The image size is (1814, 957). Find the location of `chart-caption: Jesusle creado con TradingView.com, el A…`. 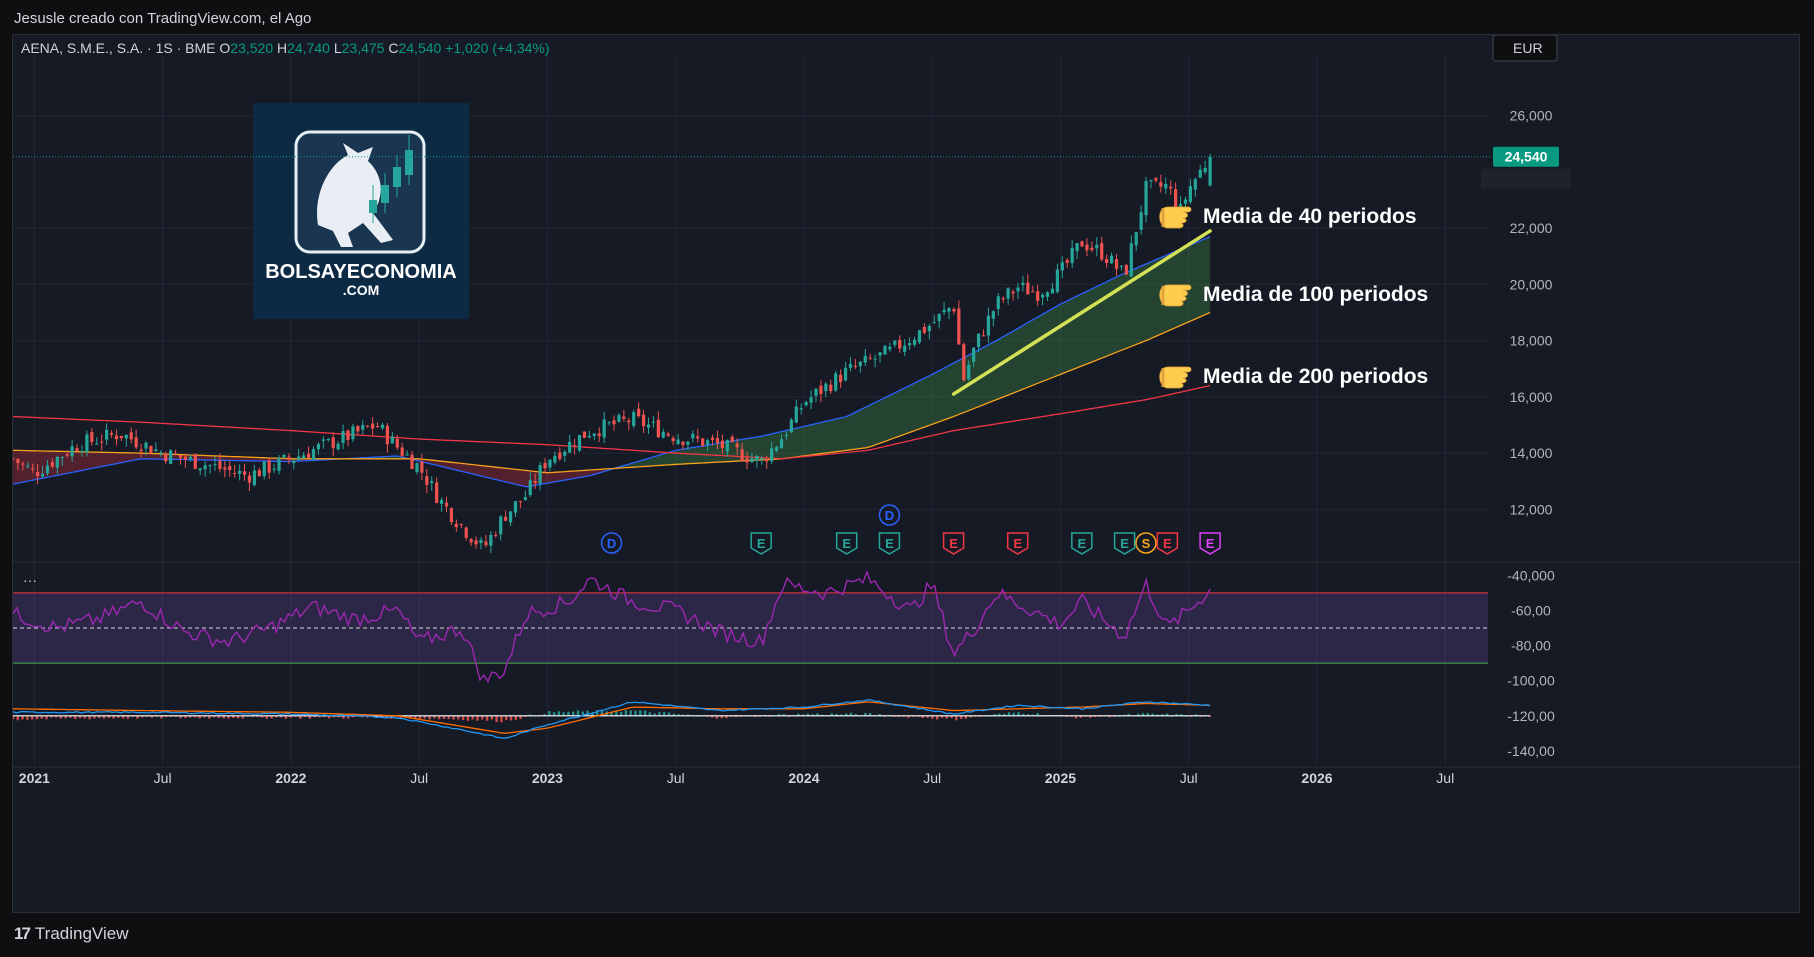

chart-caption: Jesusle creado con TradingView.com, el A… is located at coordinates (163, 18).